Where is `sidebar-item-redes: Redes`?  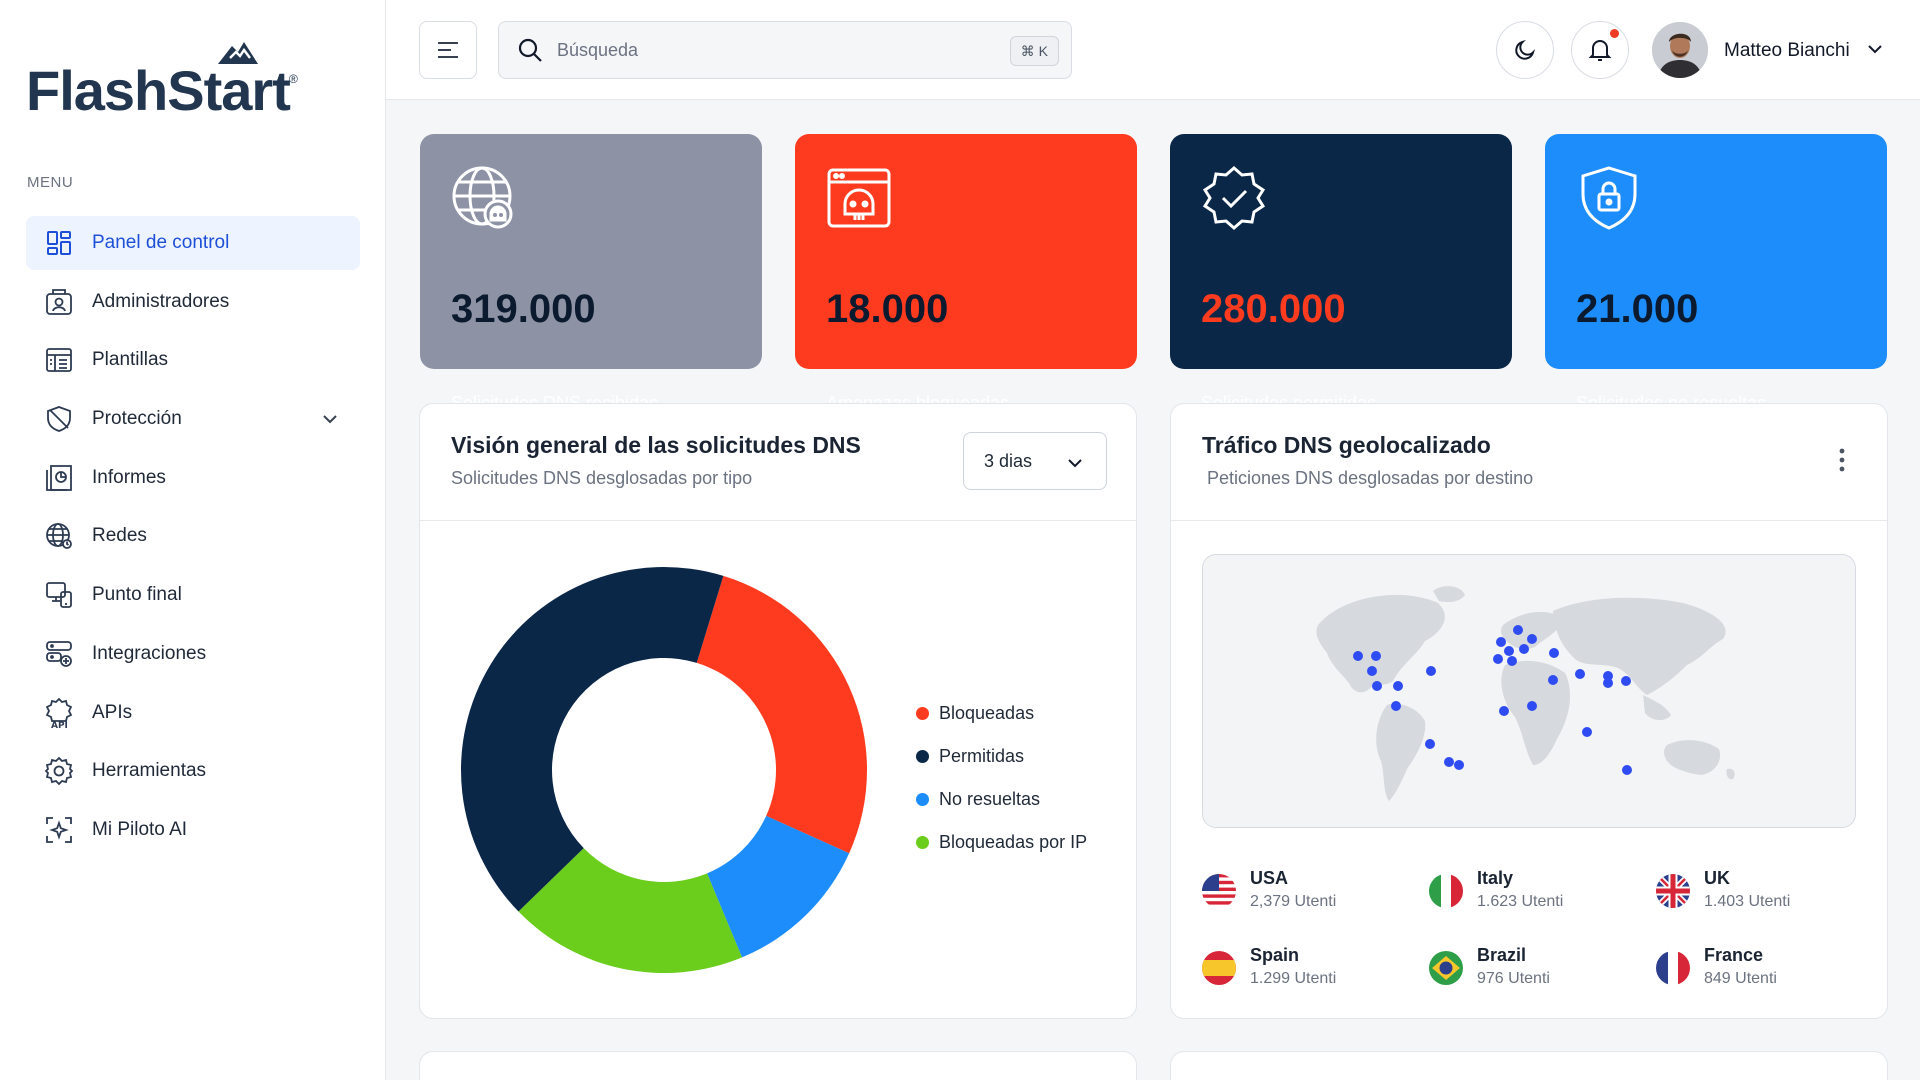
sidebar-item-redes: Redes is located at coordinates (193, 536).